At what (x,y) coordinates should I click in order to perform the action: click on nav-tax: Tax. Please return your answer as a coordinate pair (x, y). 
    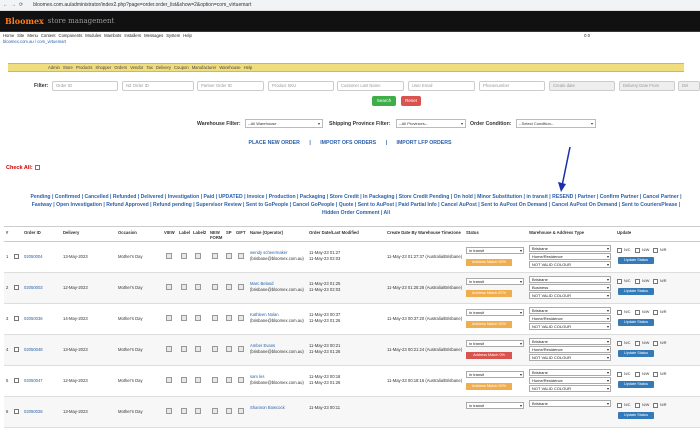
    Looking at the image, I should click on (149, 67).